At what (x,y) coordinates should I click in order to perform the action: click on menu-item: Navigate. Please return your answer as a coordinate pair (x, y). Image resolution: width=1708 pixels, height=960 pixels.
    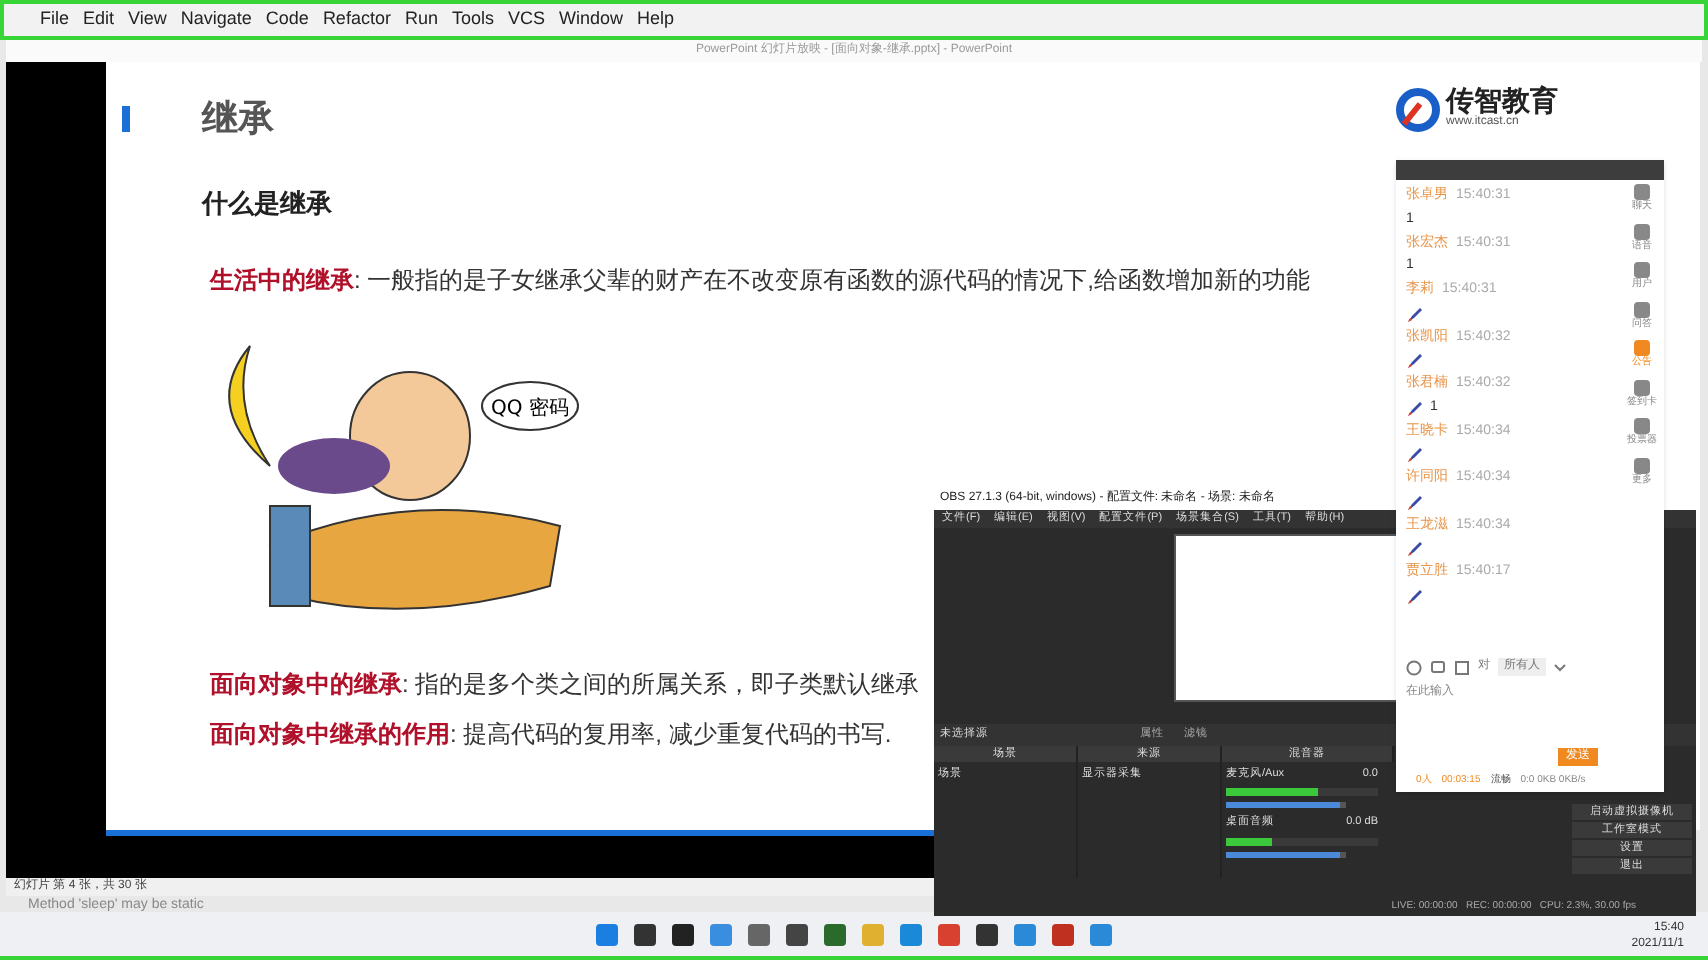
    Looking at the image, I should click on (216, 20).